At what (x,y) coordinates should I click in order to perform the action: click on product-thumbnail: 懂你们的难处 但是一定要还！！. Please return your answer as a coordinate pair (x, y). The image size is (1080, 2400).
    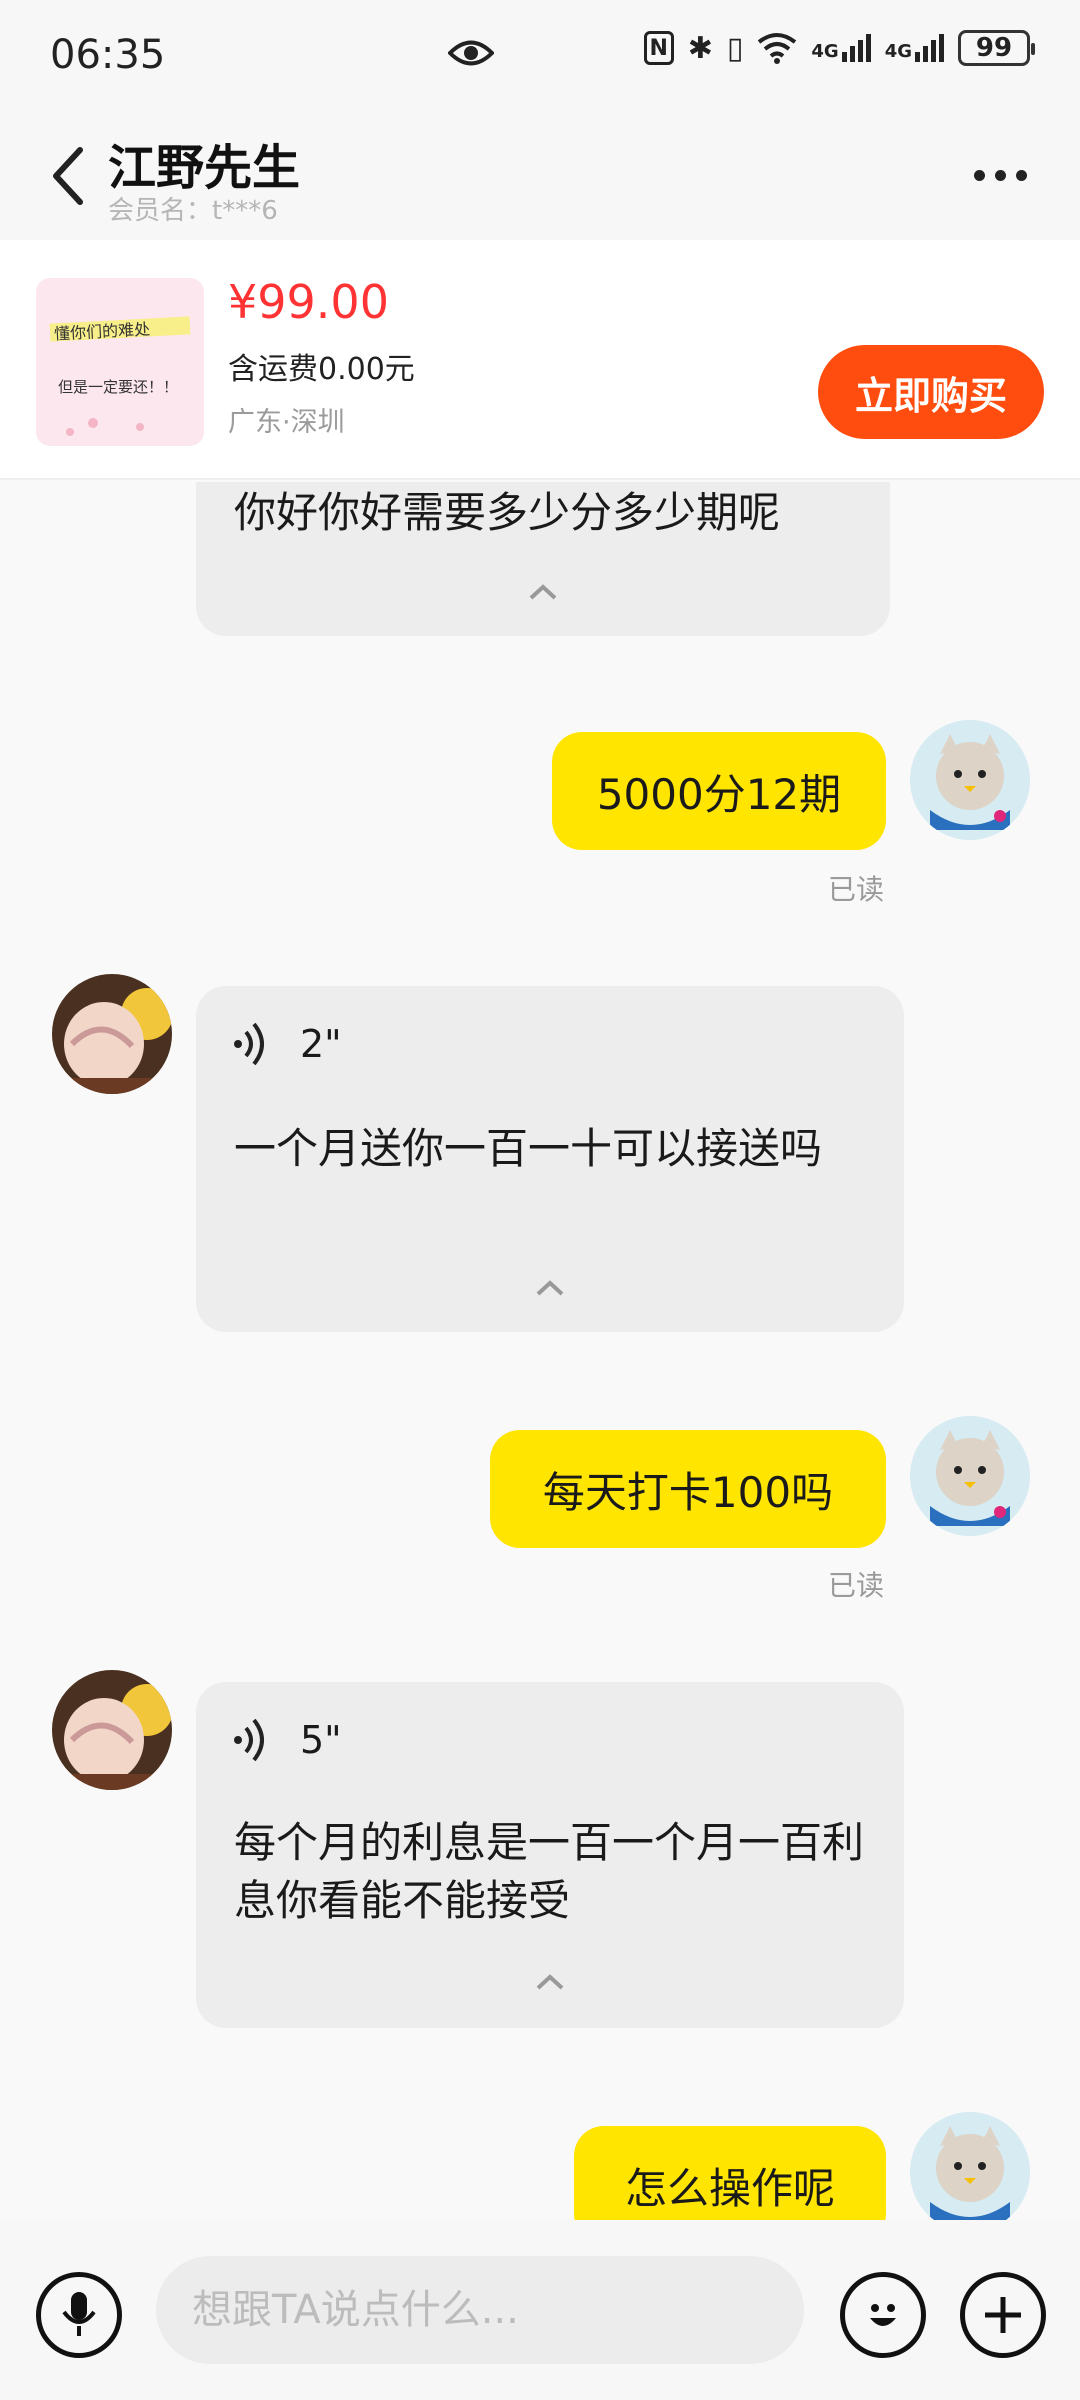
    Looking at the image, I should click on (120, 362).